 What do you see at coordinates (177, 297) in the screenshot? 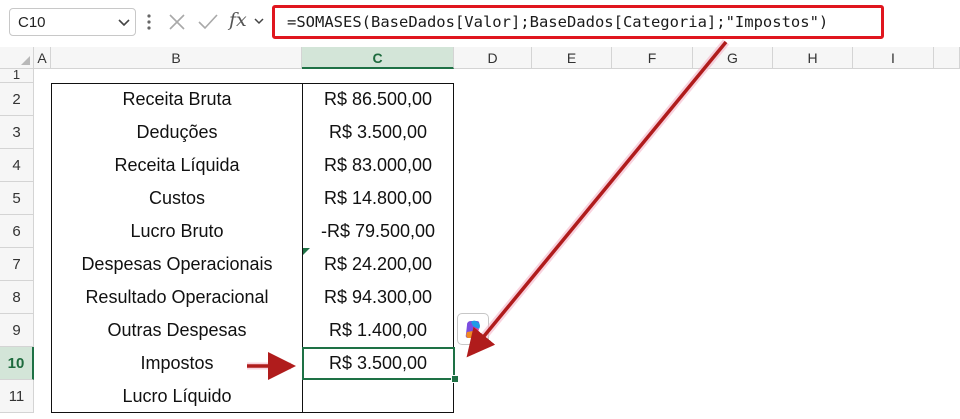
I see `cell-label: Resultado Operacional` at bounding box center [177, 297].